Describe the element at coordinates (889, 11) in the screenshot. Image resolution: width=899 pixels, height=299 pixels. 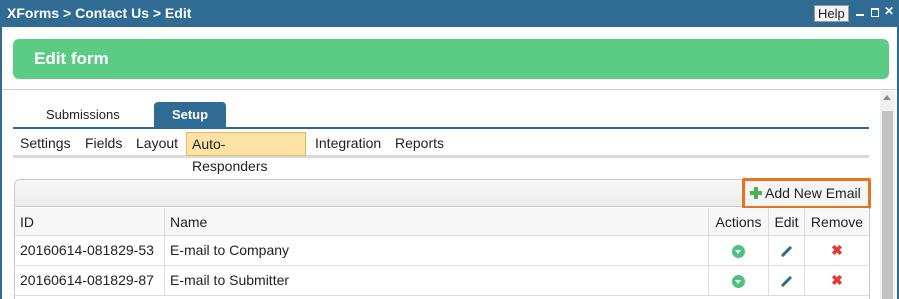
I see `close-icon: ✕` at that location.